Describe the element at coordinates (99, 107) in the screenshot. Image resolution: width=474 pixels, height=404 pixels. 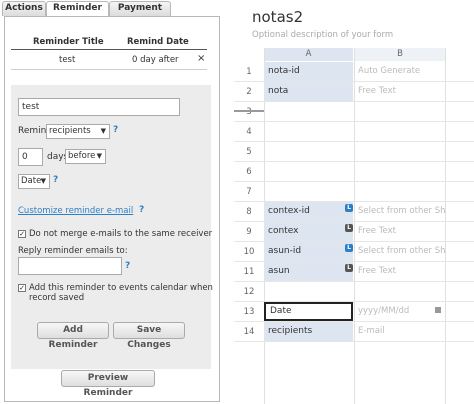
I see `reminder-title-input: test` at that location.